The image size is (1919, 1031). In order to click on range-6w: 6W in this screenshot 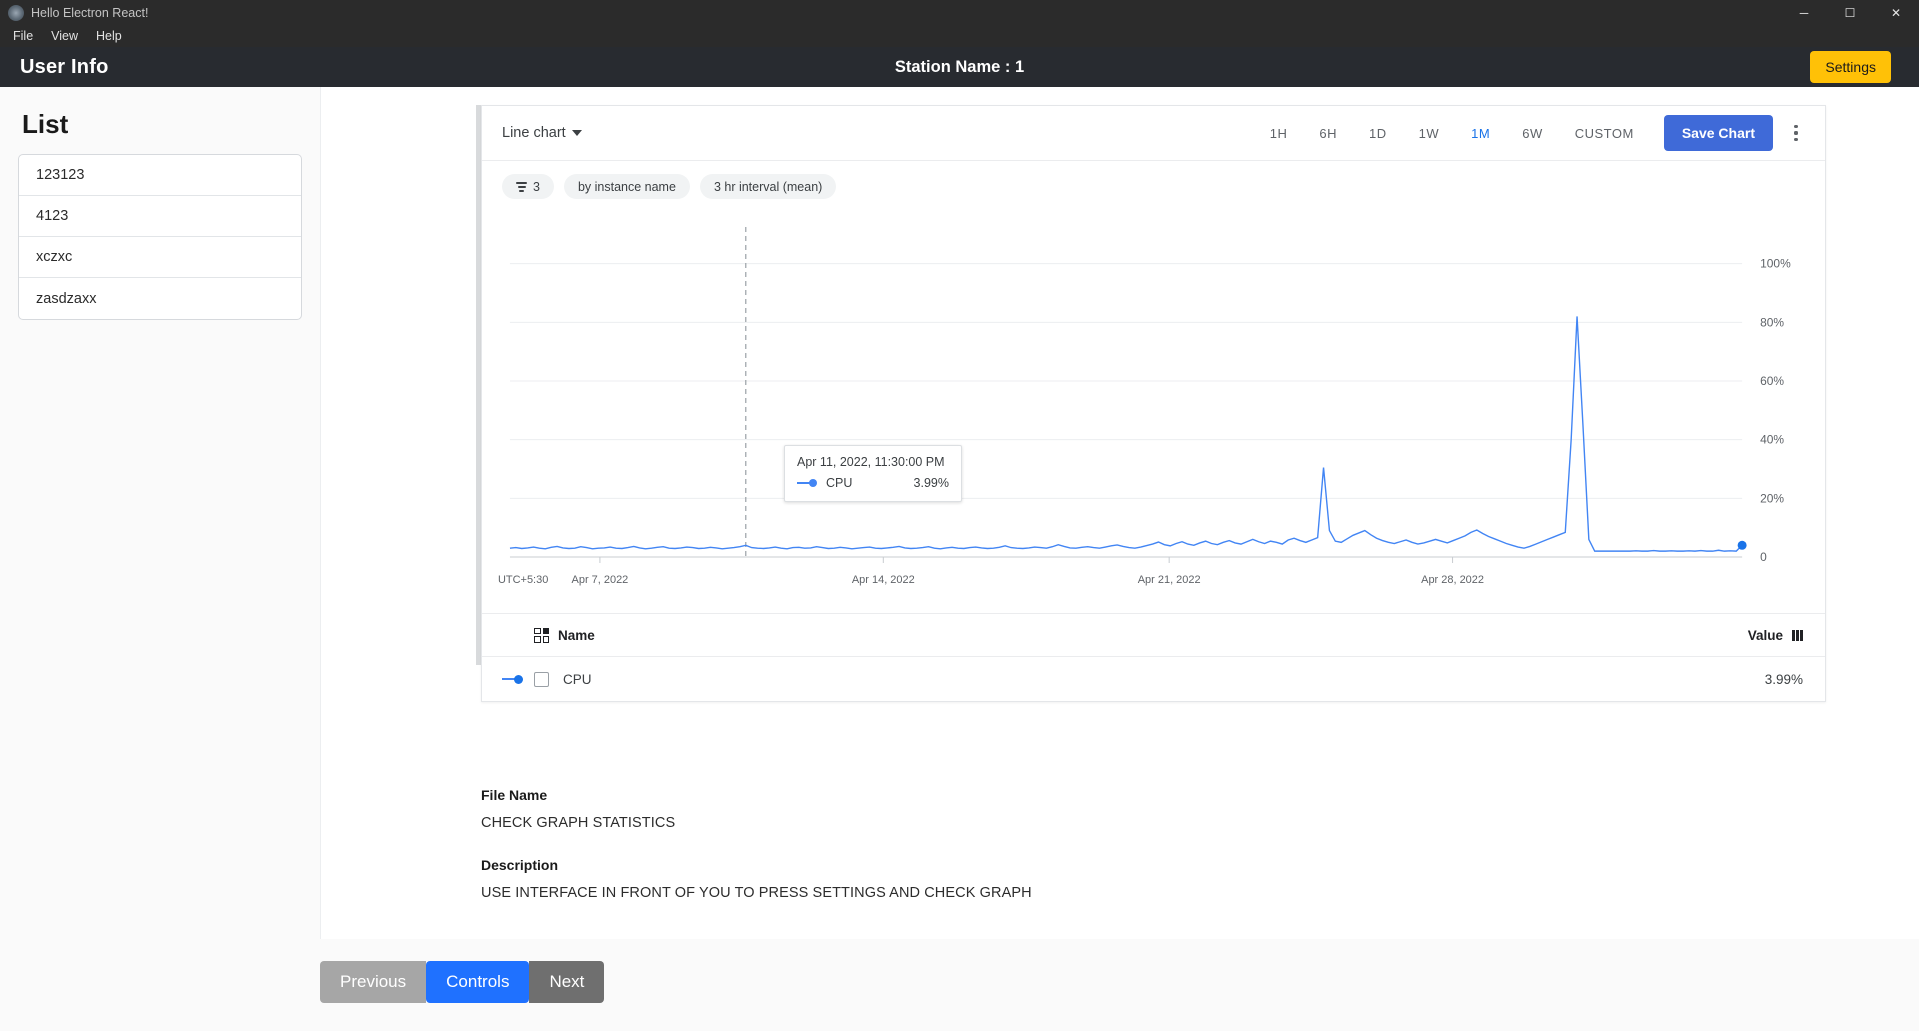, I will do `click(1532, 133)`.